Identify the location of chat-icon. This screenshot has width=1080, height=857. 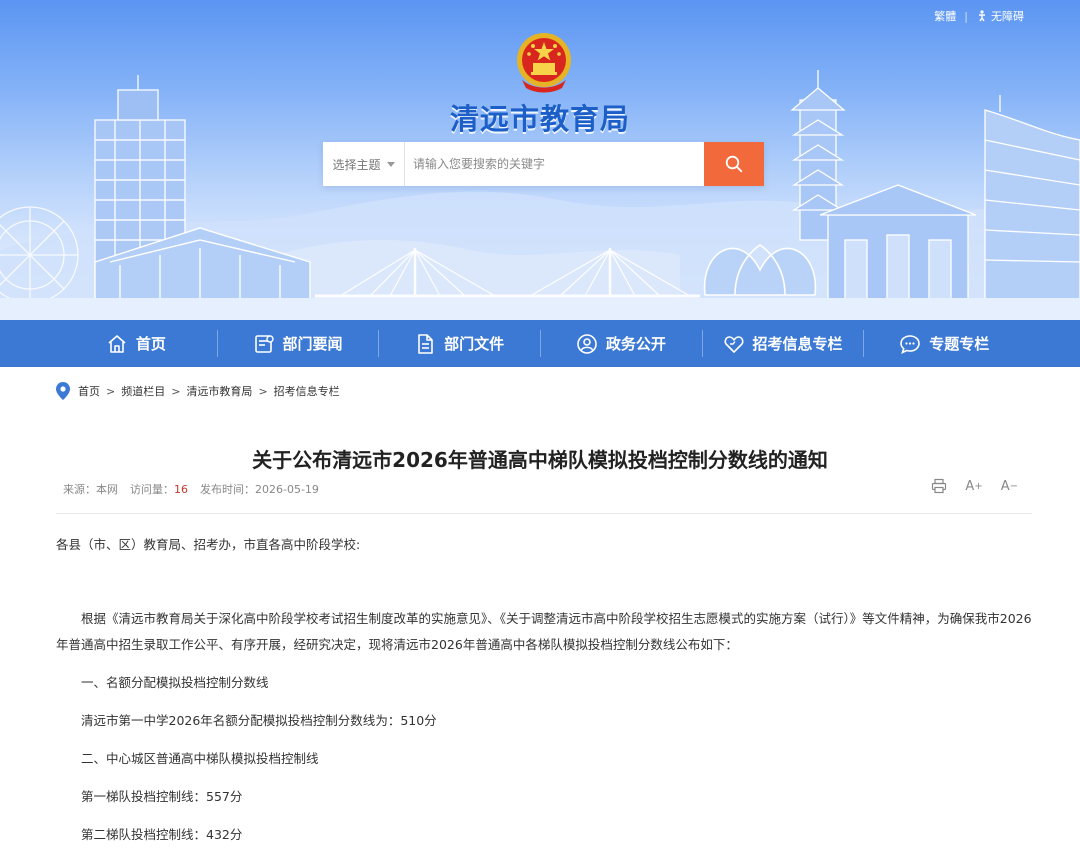
(910, 344).